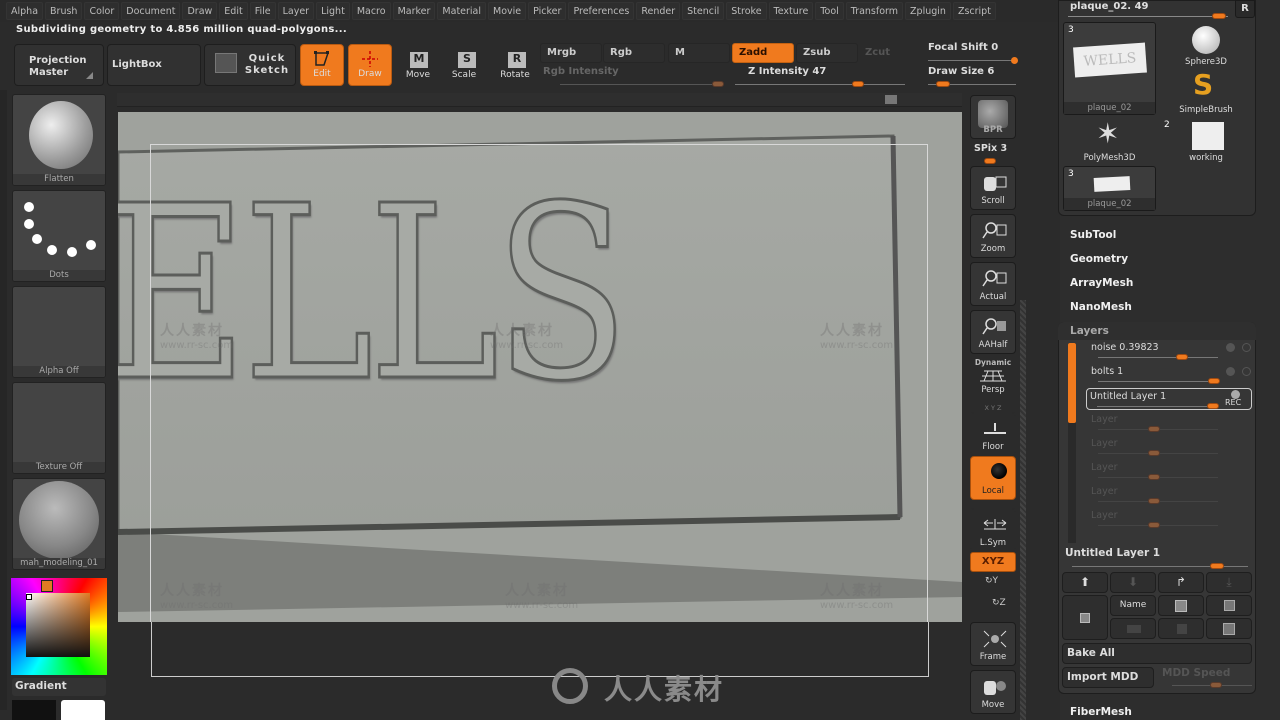 The image size is (1280, 720). Describe the element at coordinates (1181, 582) in the screenshot. I see `layer-split-button: ↱` at that location.